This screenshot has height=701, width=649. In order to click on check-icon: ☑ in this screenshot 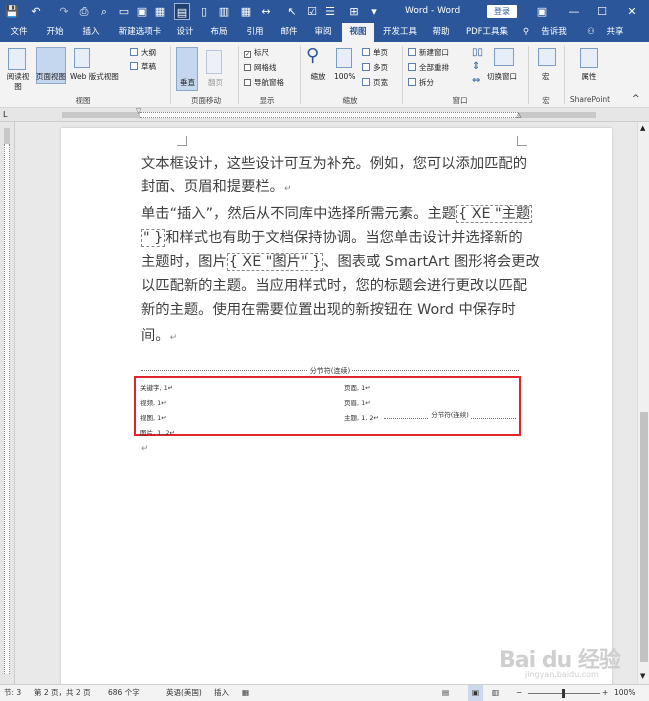, I will do `click(312, 11)`.